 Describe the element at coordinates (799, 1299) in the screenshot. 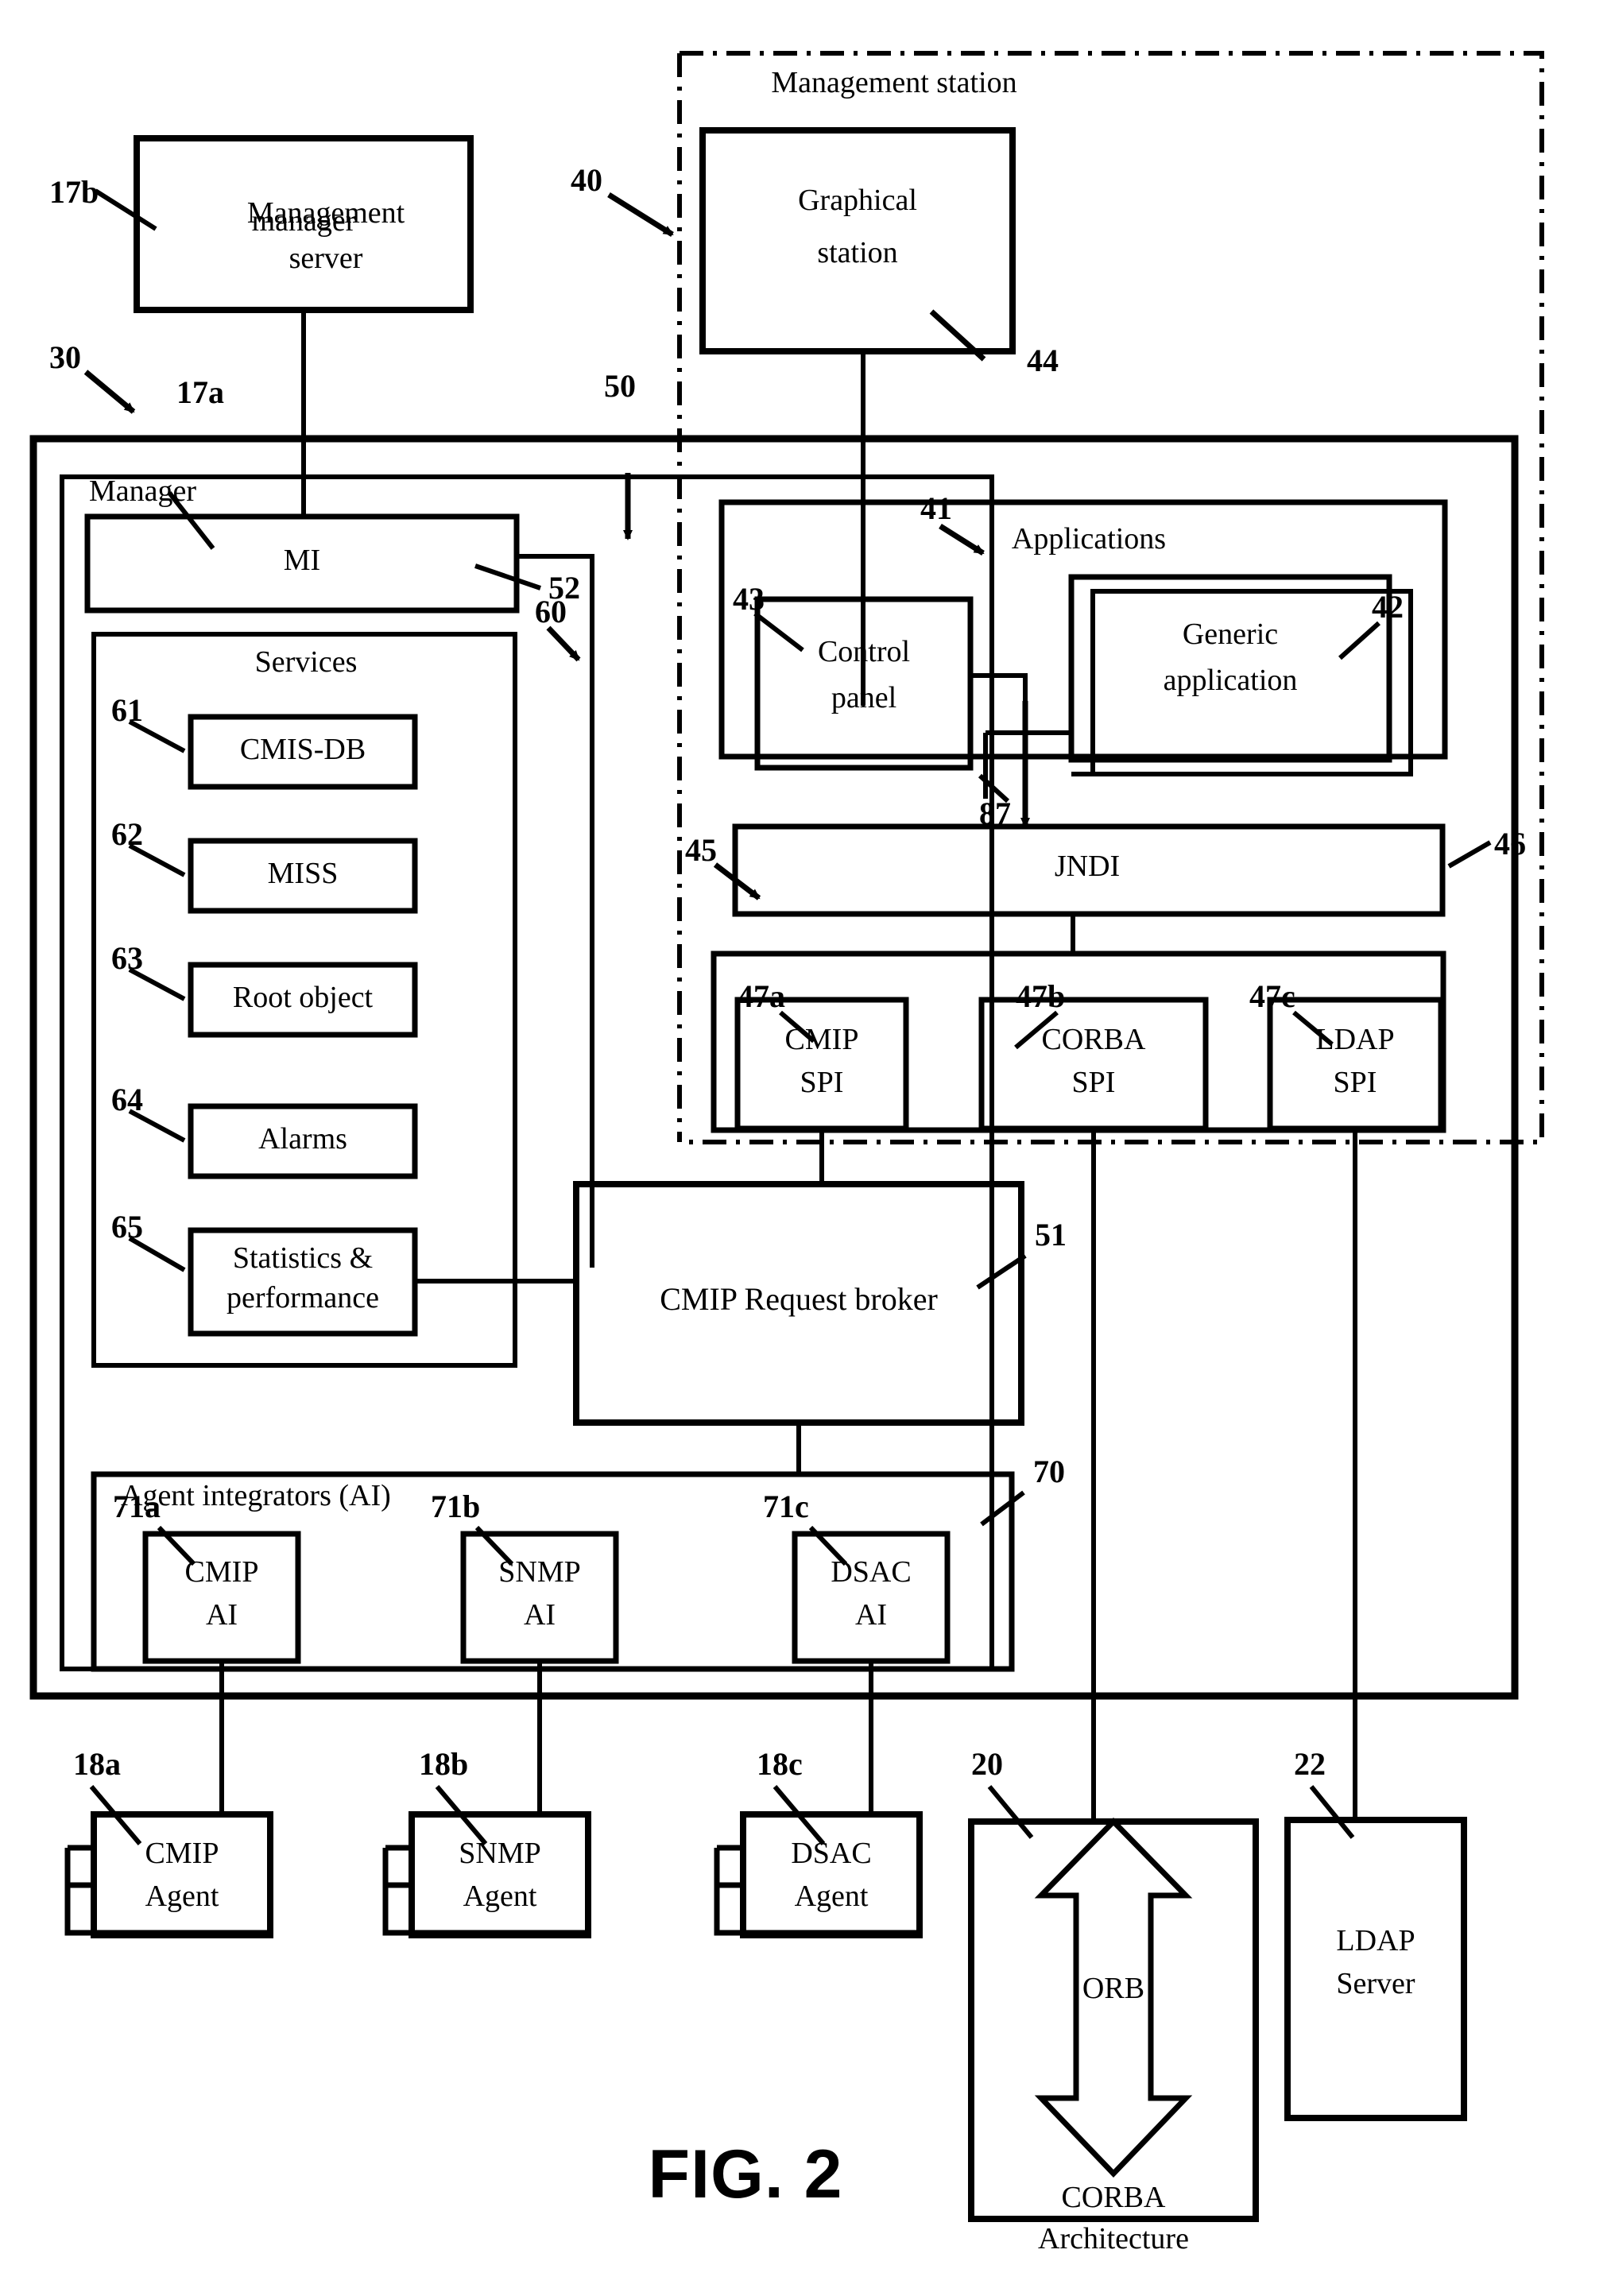

I see `cmip-request-broker-label: CMIP Request broker` at that location.